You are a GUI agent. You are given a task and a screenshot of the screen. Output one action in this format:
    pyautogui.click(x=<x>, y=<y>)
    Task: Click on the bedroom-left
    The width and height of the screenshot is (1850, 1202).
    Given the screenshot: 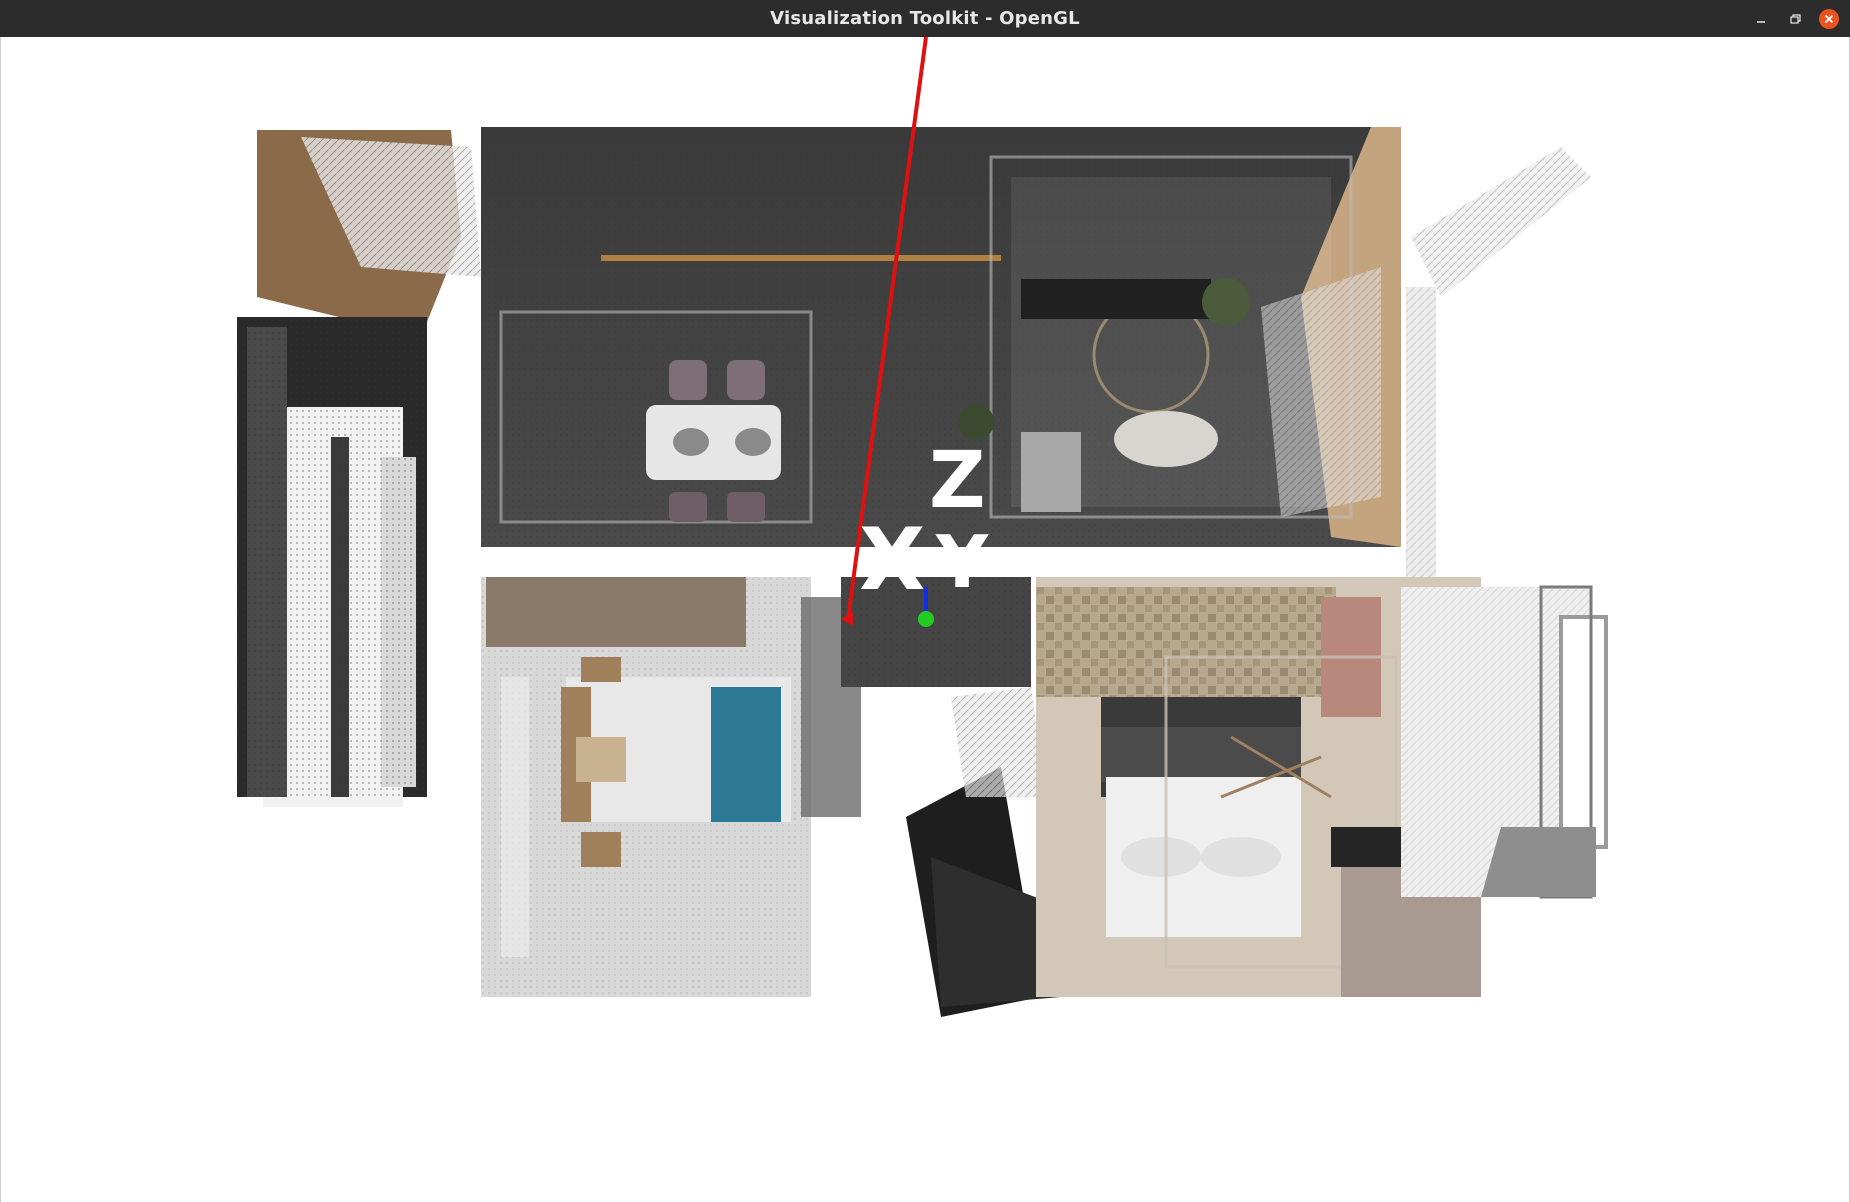 What is the action you would take?
    pyautogui.click(x=671, y=787)
    